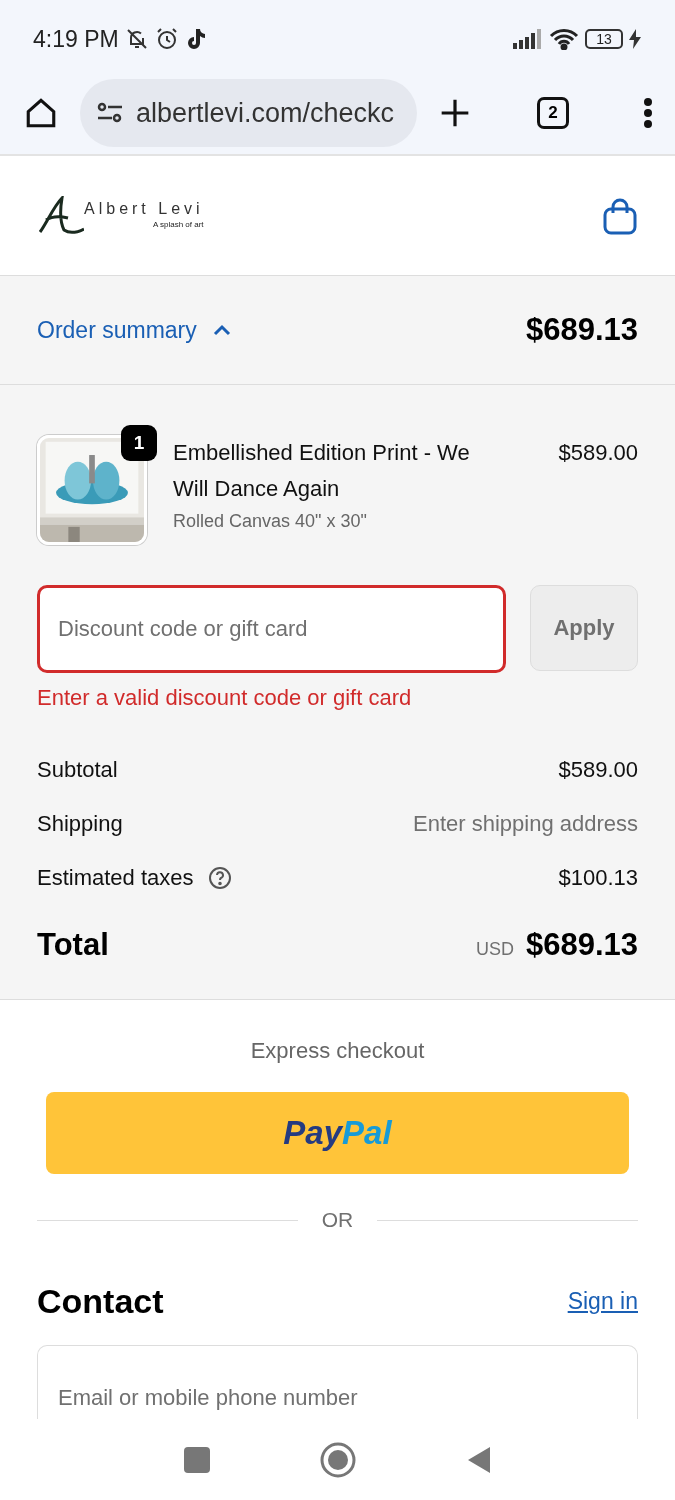 The width and height of the screenshot is (675, 1500). What do you see at coordinates (581, 945) in the screenshot?
I see `total-amount: $689.13` at bounding box center [581, 945].